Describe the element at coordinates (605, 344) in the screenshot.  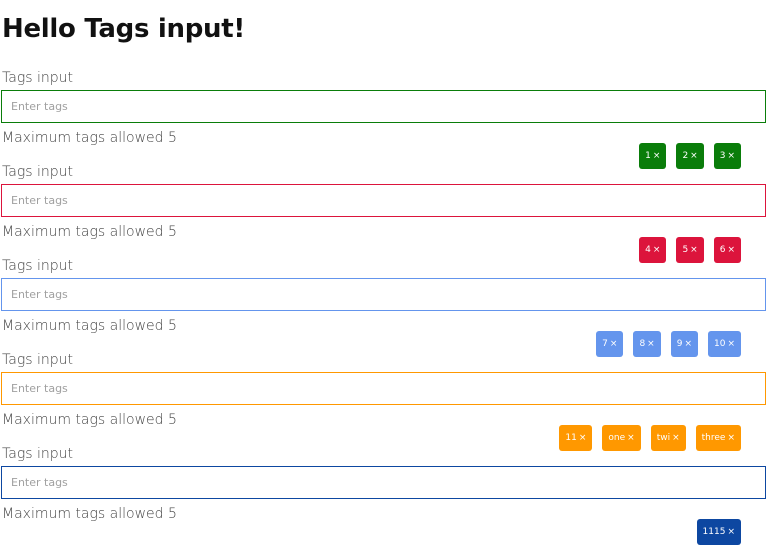
I see `tag-label: 7` at that location.